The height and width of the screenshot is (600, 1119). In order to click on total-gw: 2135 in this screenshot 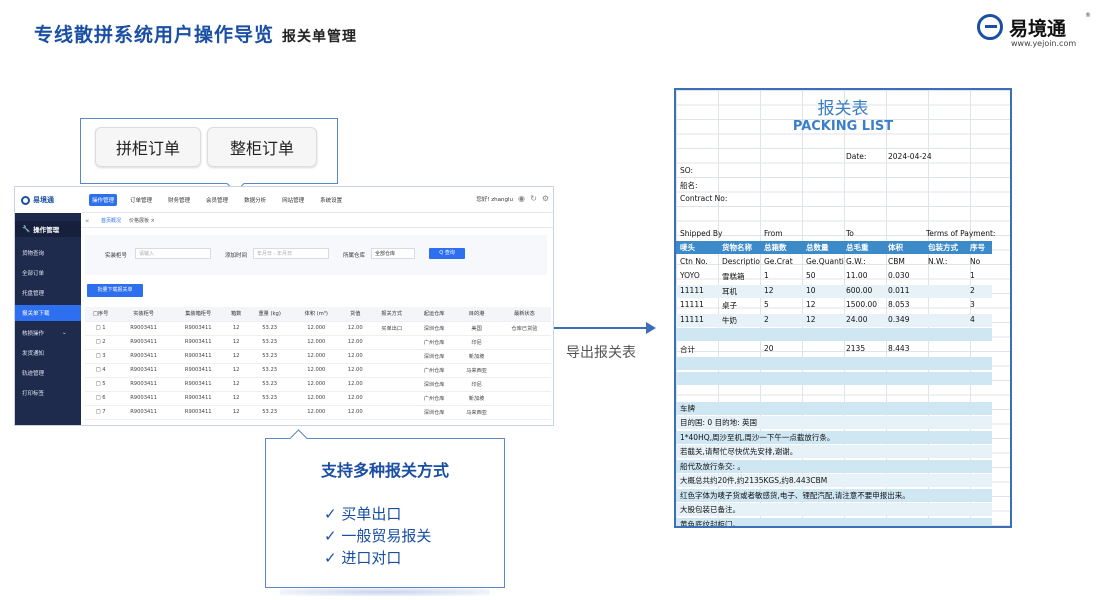, I will do `click(856, 348)`.